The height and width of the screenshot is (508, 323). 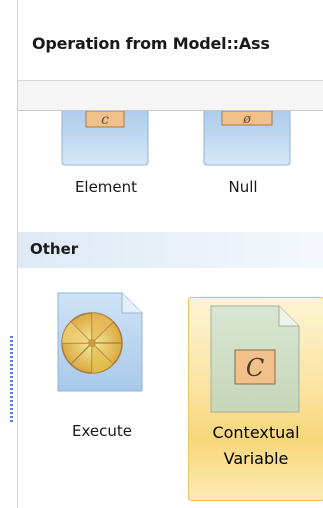 I want to click on palette-item-element: c Element, so click(x=106, y=161).